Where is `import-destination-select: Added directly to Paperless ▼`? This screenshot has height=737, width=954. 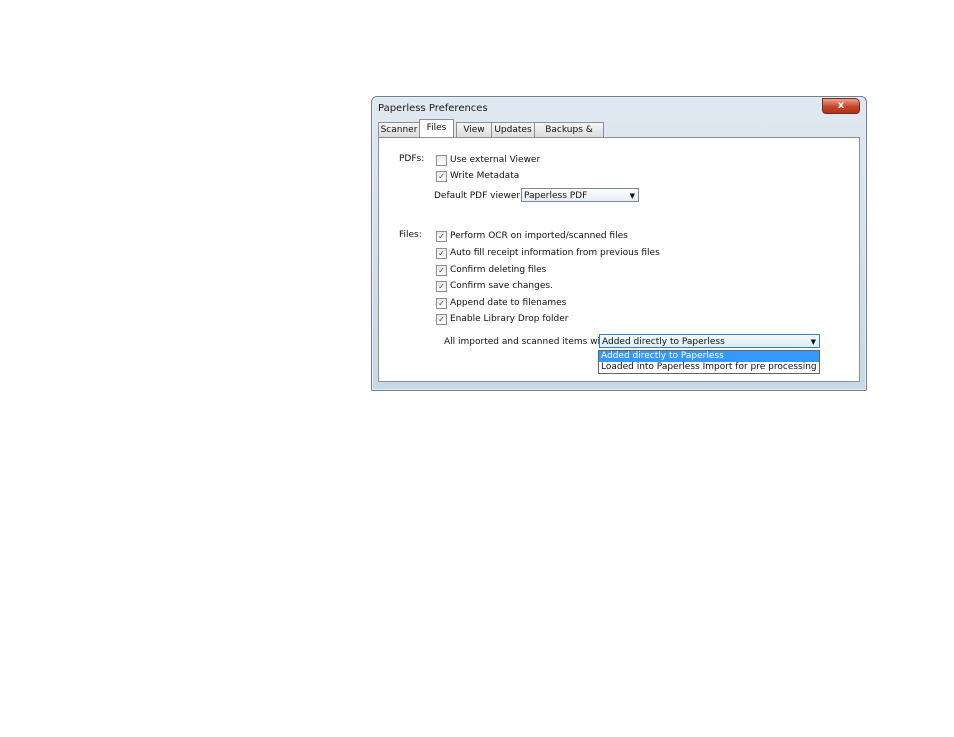
import-destination-select: Added directly to Paperless ▼ is located at coordinates (709, 341).